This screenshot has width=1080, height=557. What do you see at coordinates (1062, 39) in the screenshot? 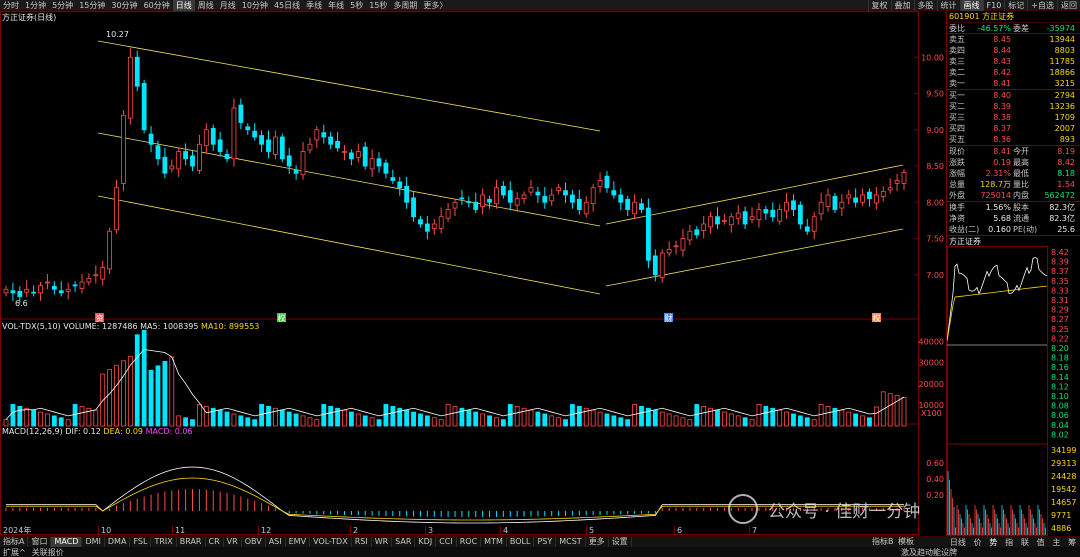
I see `row-volume: 13944` at bounding box center [1062, 39].